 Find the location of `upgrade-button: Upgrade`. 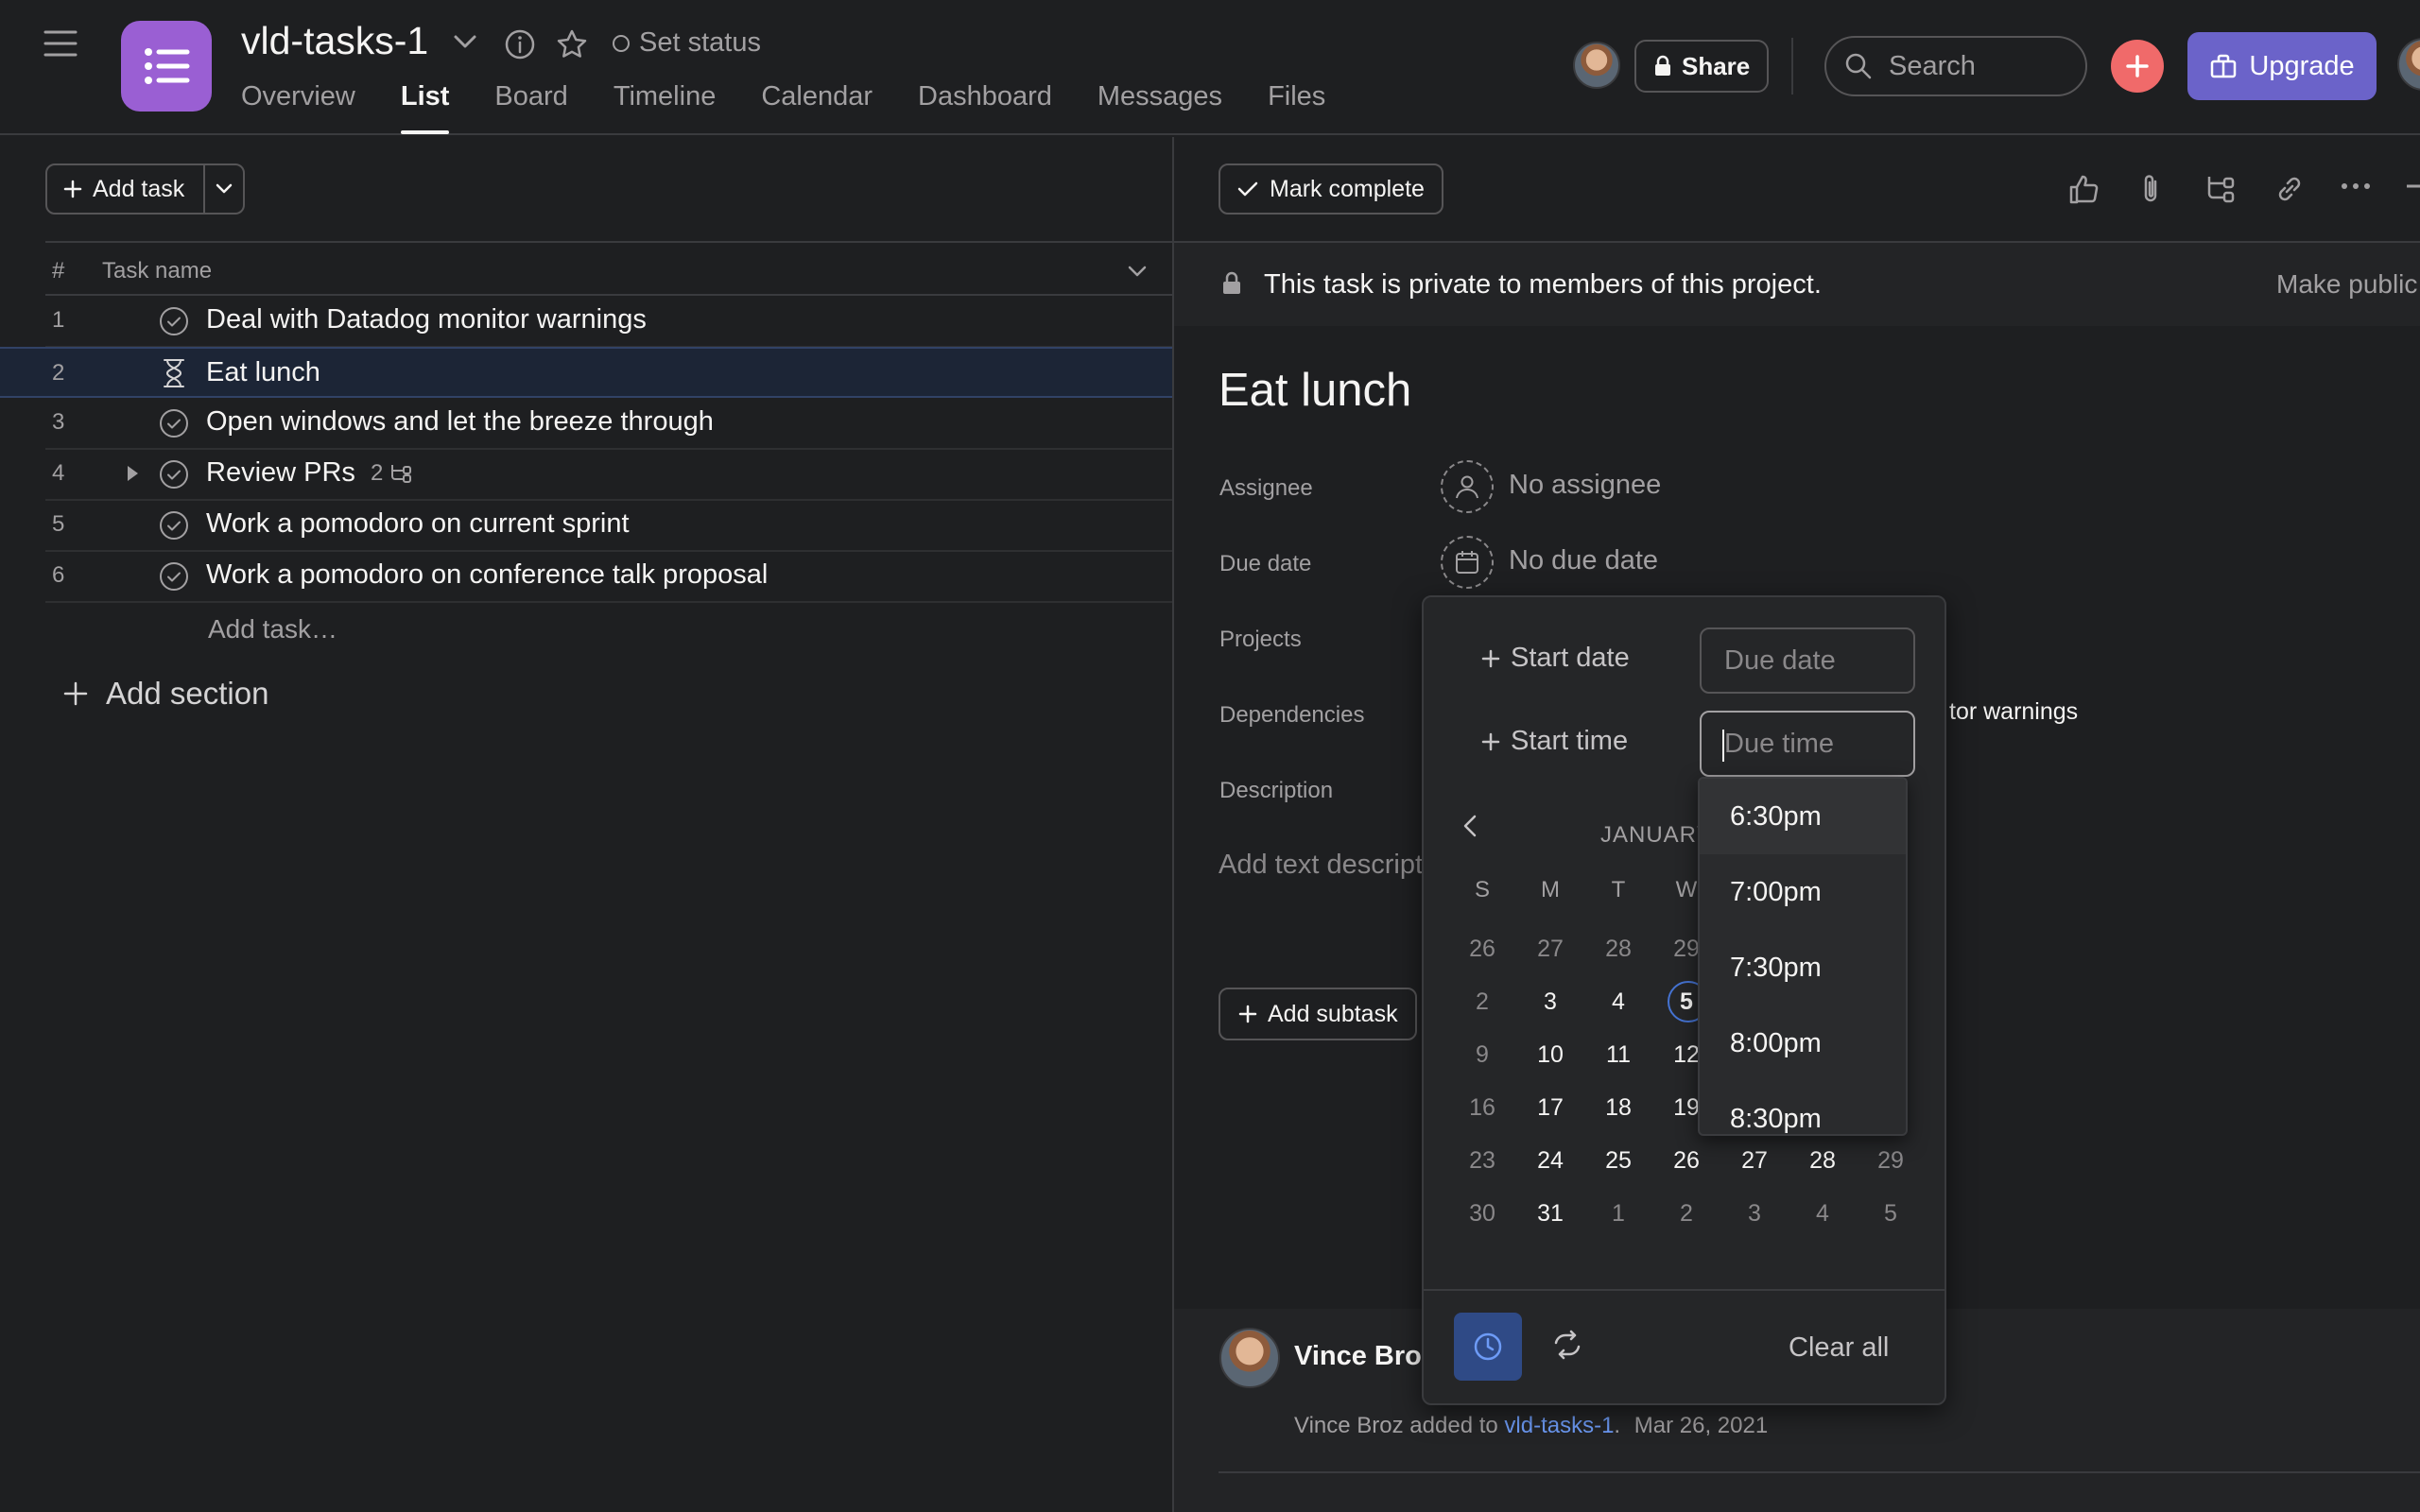

upgrade-button: Upgrade is located at coordinates (2282, 66).